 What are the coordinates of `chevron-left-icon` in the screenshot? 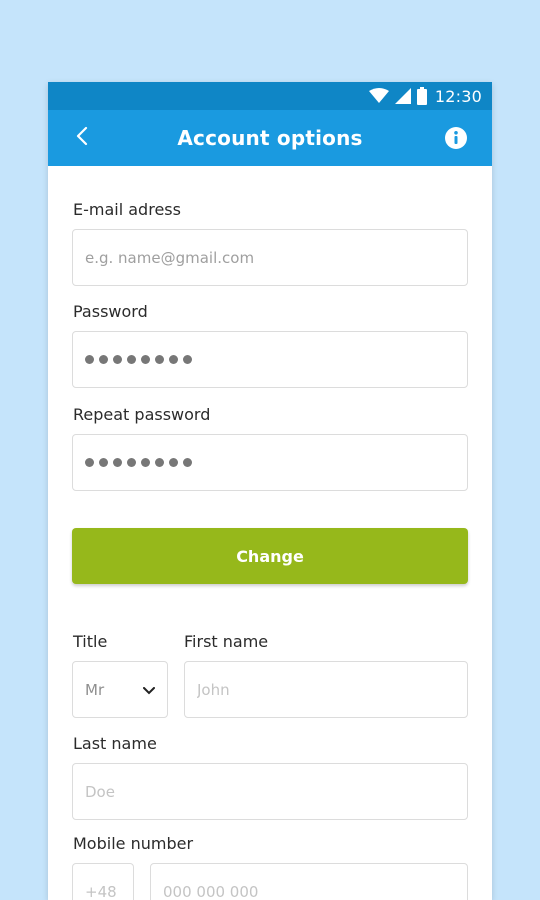 It's located at (82, 138).